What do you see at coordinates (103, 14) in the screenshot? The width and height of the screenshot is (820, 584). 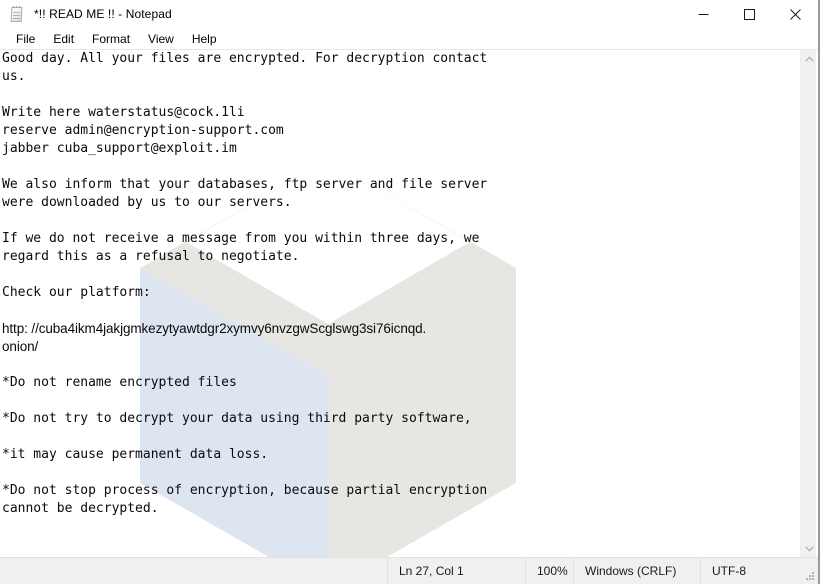 I see `window-title: *!! READ ME !! - Notepad` at bounding box center [103, 14].